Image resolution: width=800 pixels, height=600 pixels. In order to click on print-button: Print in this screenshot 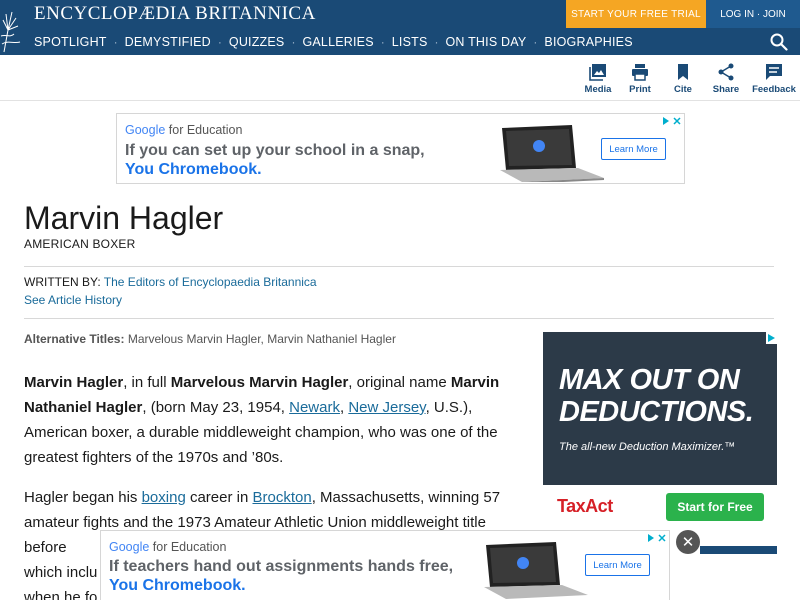, I will do `click(640, 80)`.